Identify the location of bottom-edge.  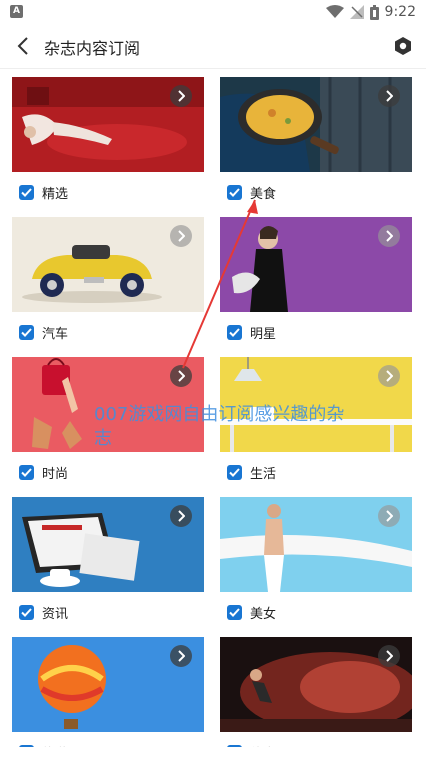
(213, 754).